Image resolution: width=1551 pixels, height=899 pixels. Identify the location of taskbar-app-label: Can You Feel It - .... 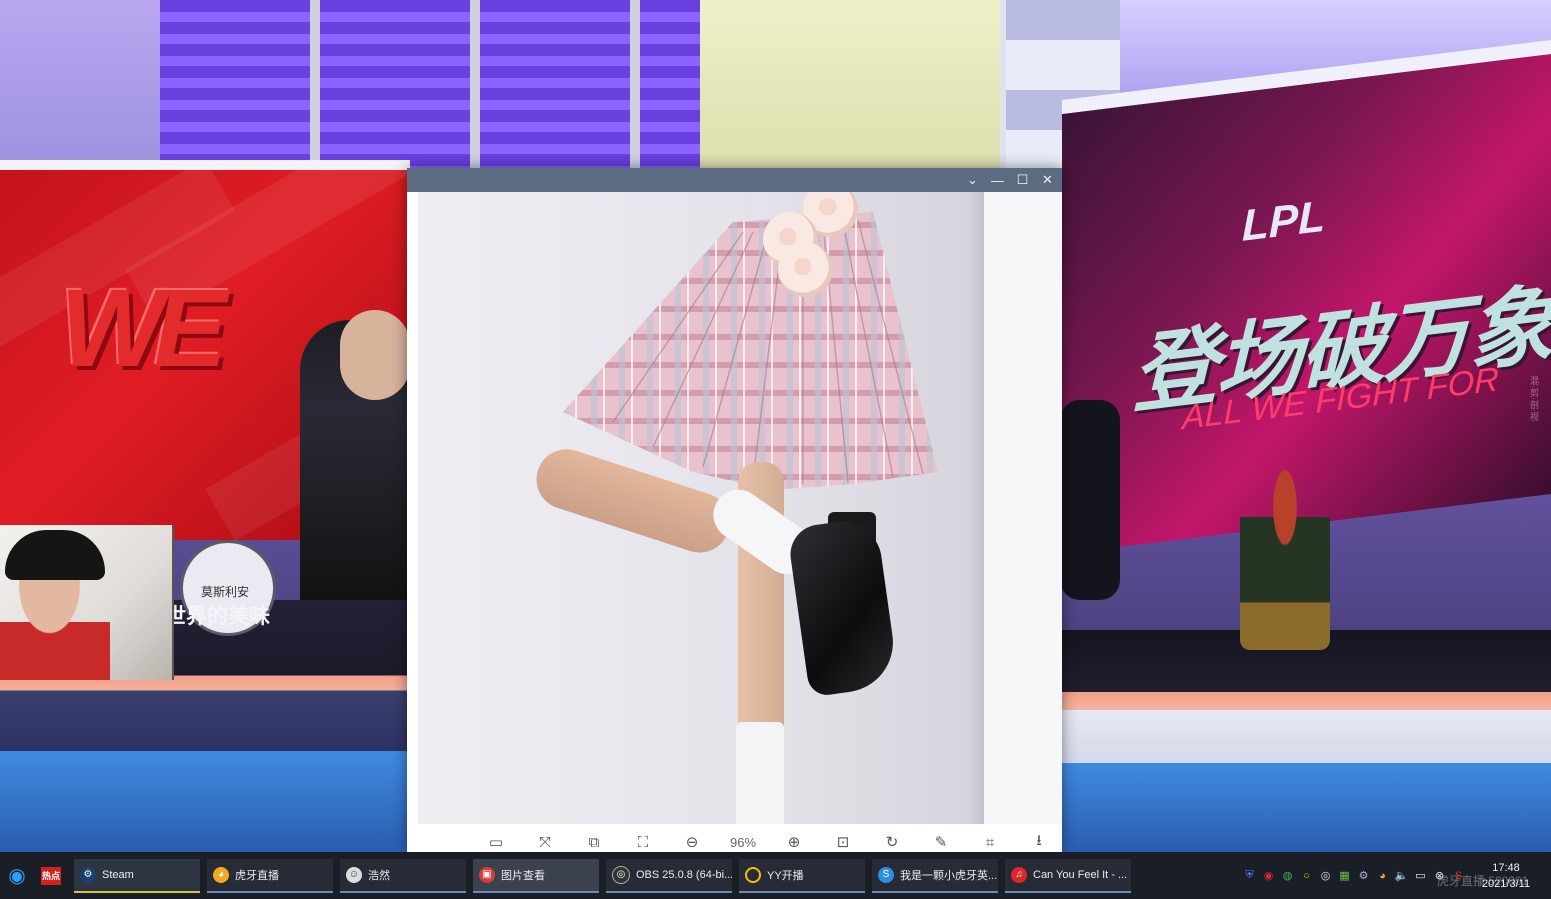
(1080, 874).